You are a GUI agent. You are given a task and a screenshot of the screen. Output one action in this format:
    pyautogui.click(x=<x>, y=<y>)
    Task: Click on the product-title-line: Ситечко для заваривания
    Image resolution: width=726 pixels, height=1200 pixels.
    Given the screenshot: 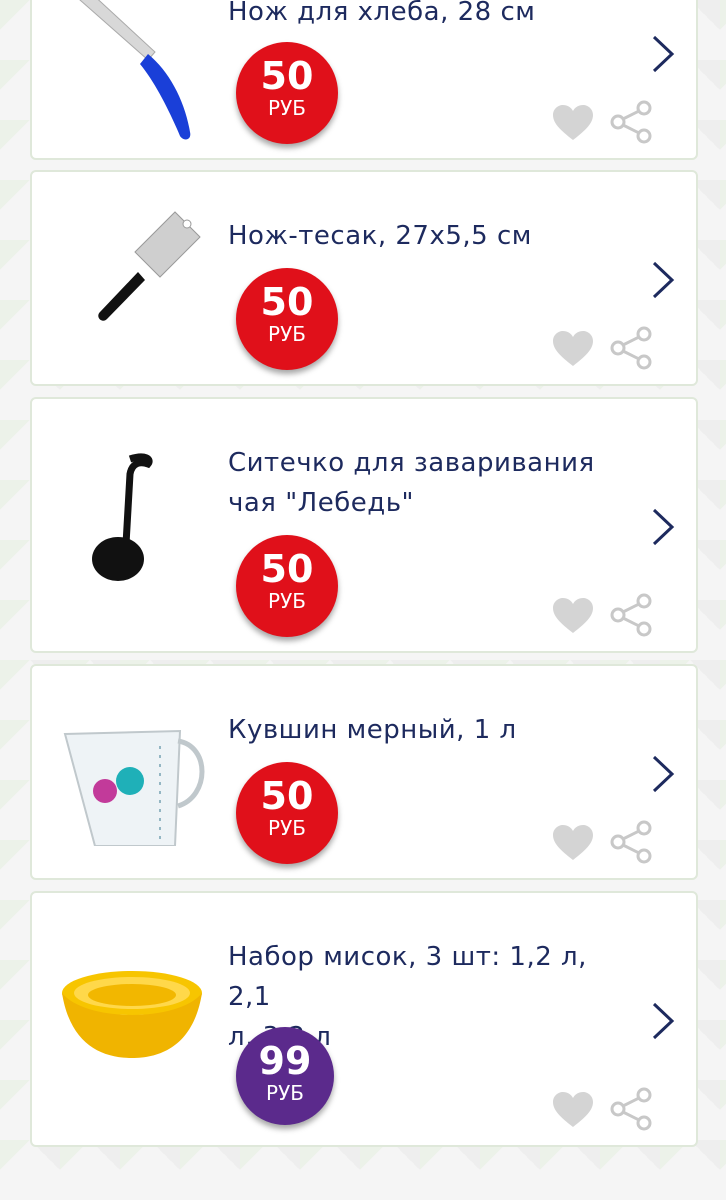 What is the action you would take?
    pyautogui.click(x=411, y=463)
    